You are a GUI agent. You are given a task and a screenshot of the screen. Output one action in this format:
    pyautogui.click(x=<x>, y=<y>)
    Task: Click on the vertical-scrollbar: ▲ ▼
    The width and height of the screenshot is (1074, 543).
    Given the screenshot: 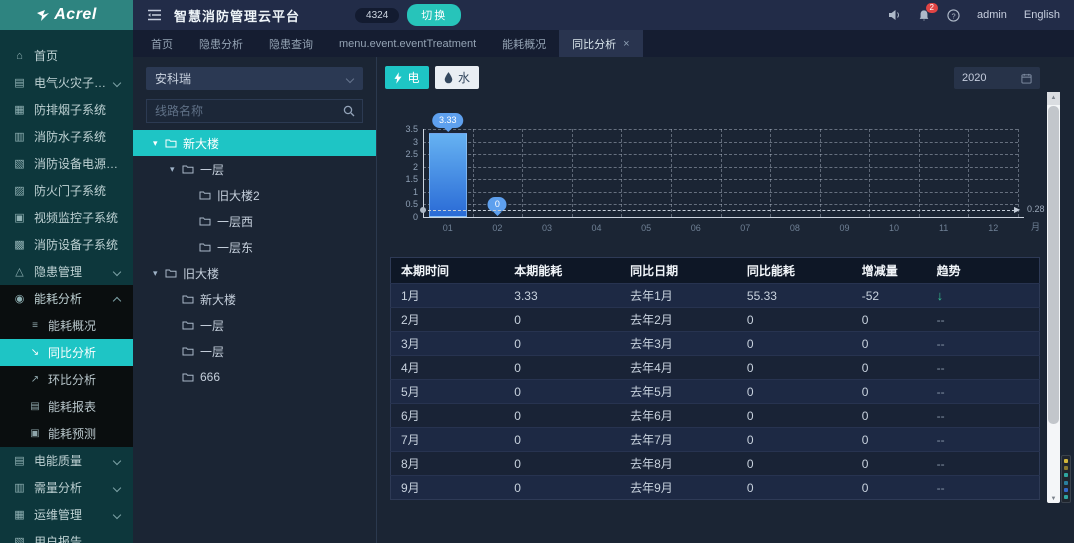 What is the action you would take?
    pyautogui.click(x=1053, y=297)
    